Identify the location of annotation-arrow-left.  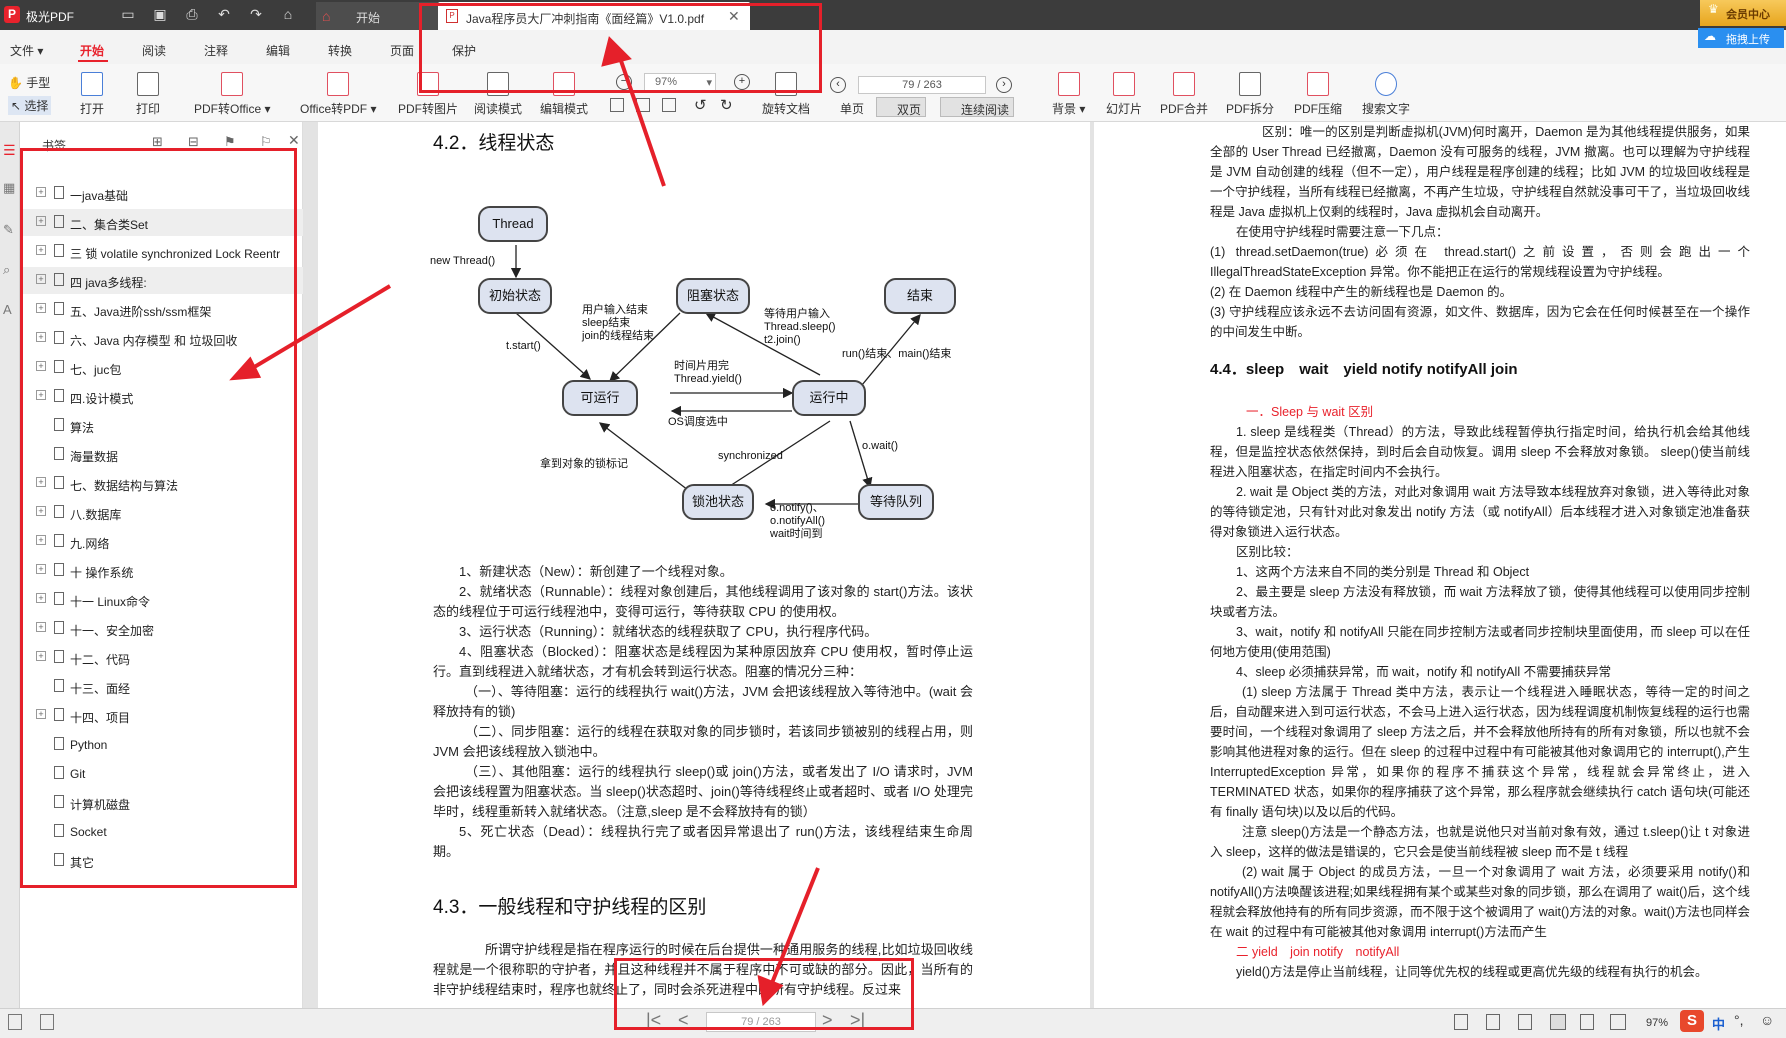
(318, 329).